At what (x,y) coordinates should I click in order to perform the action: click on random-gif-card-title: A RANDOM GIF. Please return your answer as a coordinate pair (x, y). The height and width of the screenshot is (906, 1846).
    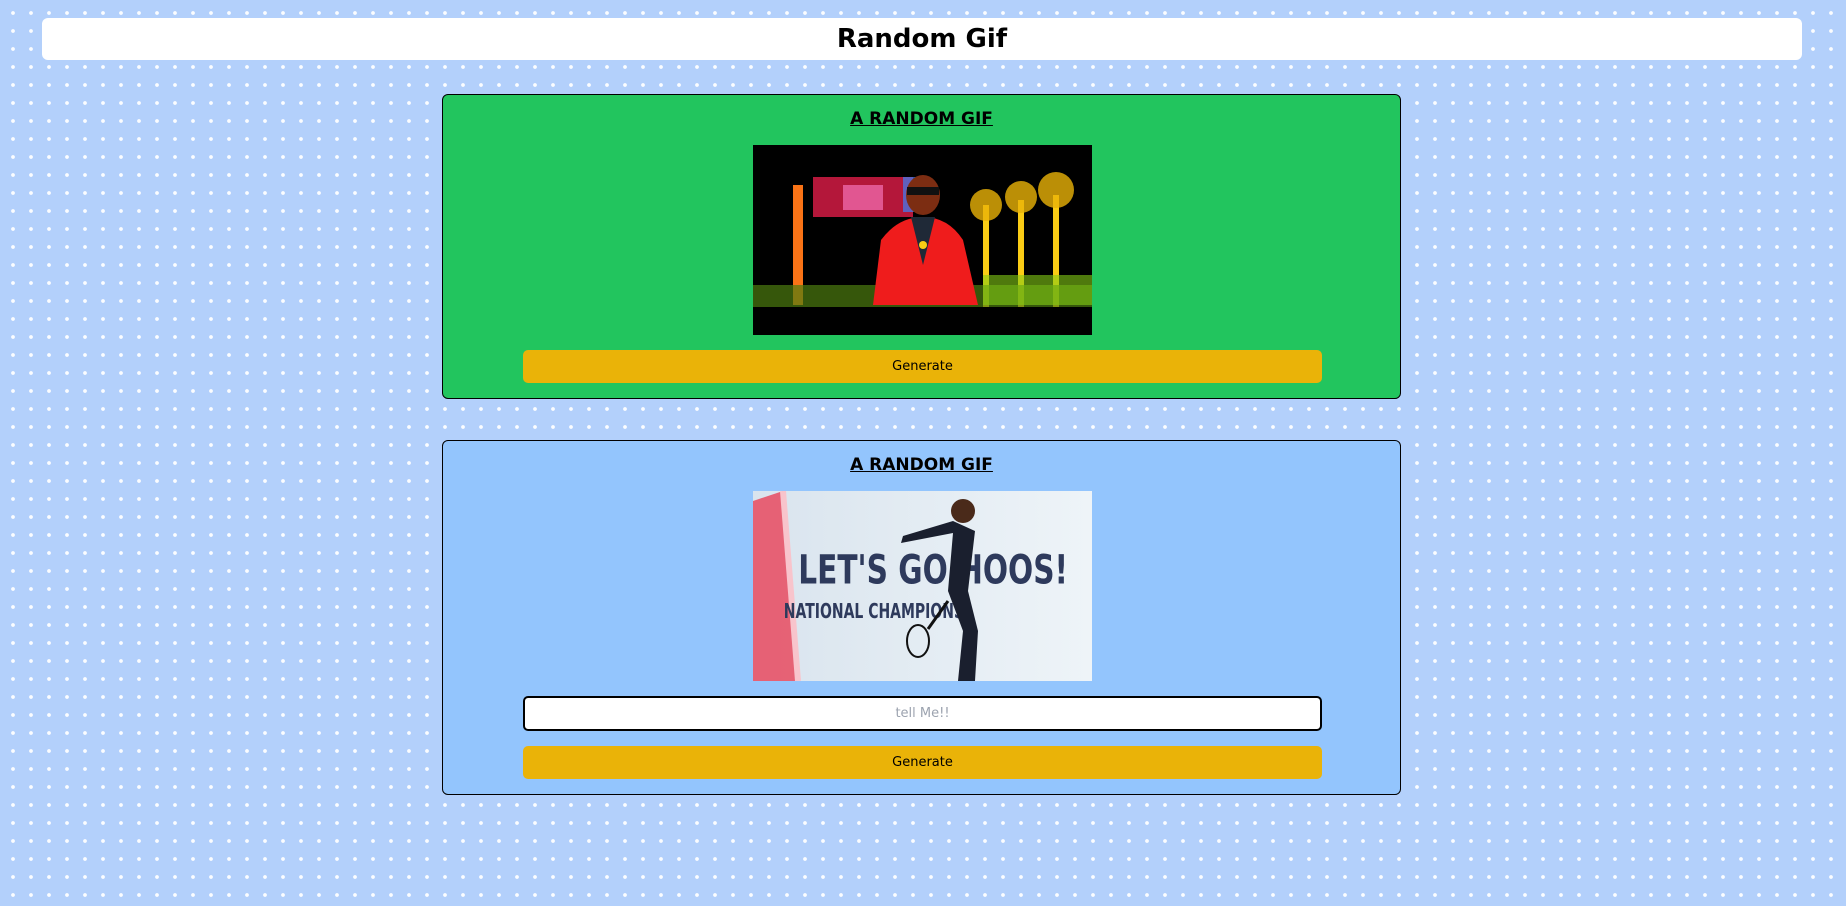
    Looking at the image, I should click on (921, 119).